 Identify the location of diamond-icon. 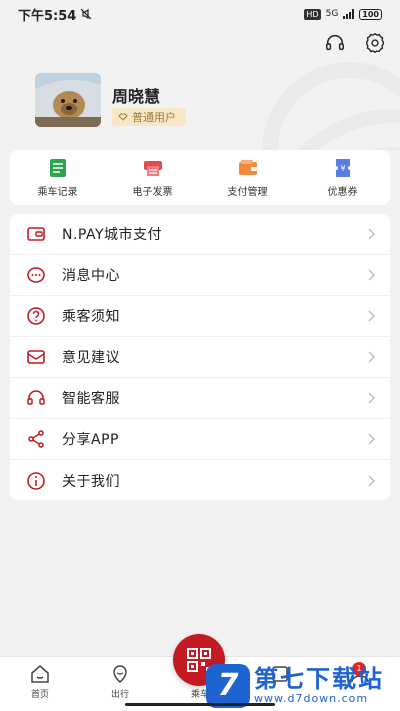
(123, 117).